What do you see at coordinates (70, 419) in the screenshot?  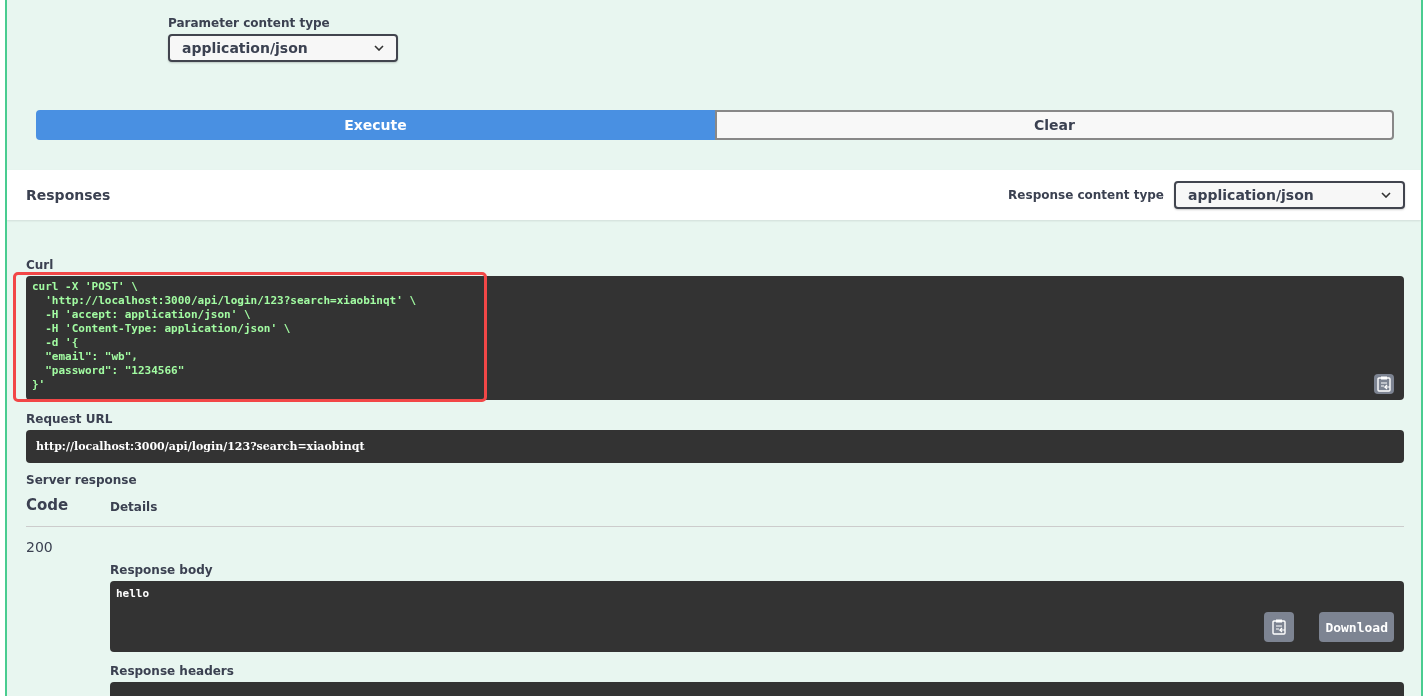 I see `section-label: Request URL` at bounding box center [70, 419].